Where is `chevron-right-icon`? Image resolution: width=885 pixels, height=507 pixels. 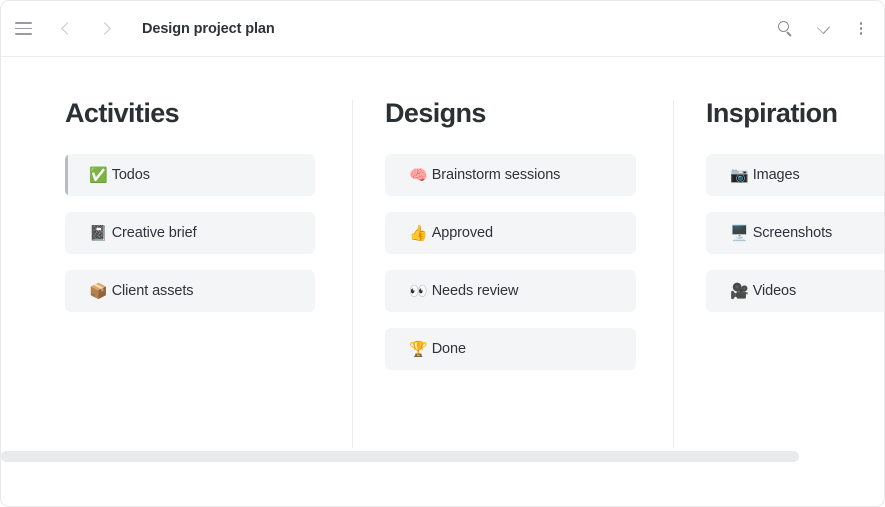
chevron-right-icon is located at coordinates (106, 29).